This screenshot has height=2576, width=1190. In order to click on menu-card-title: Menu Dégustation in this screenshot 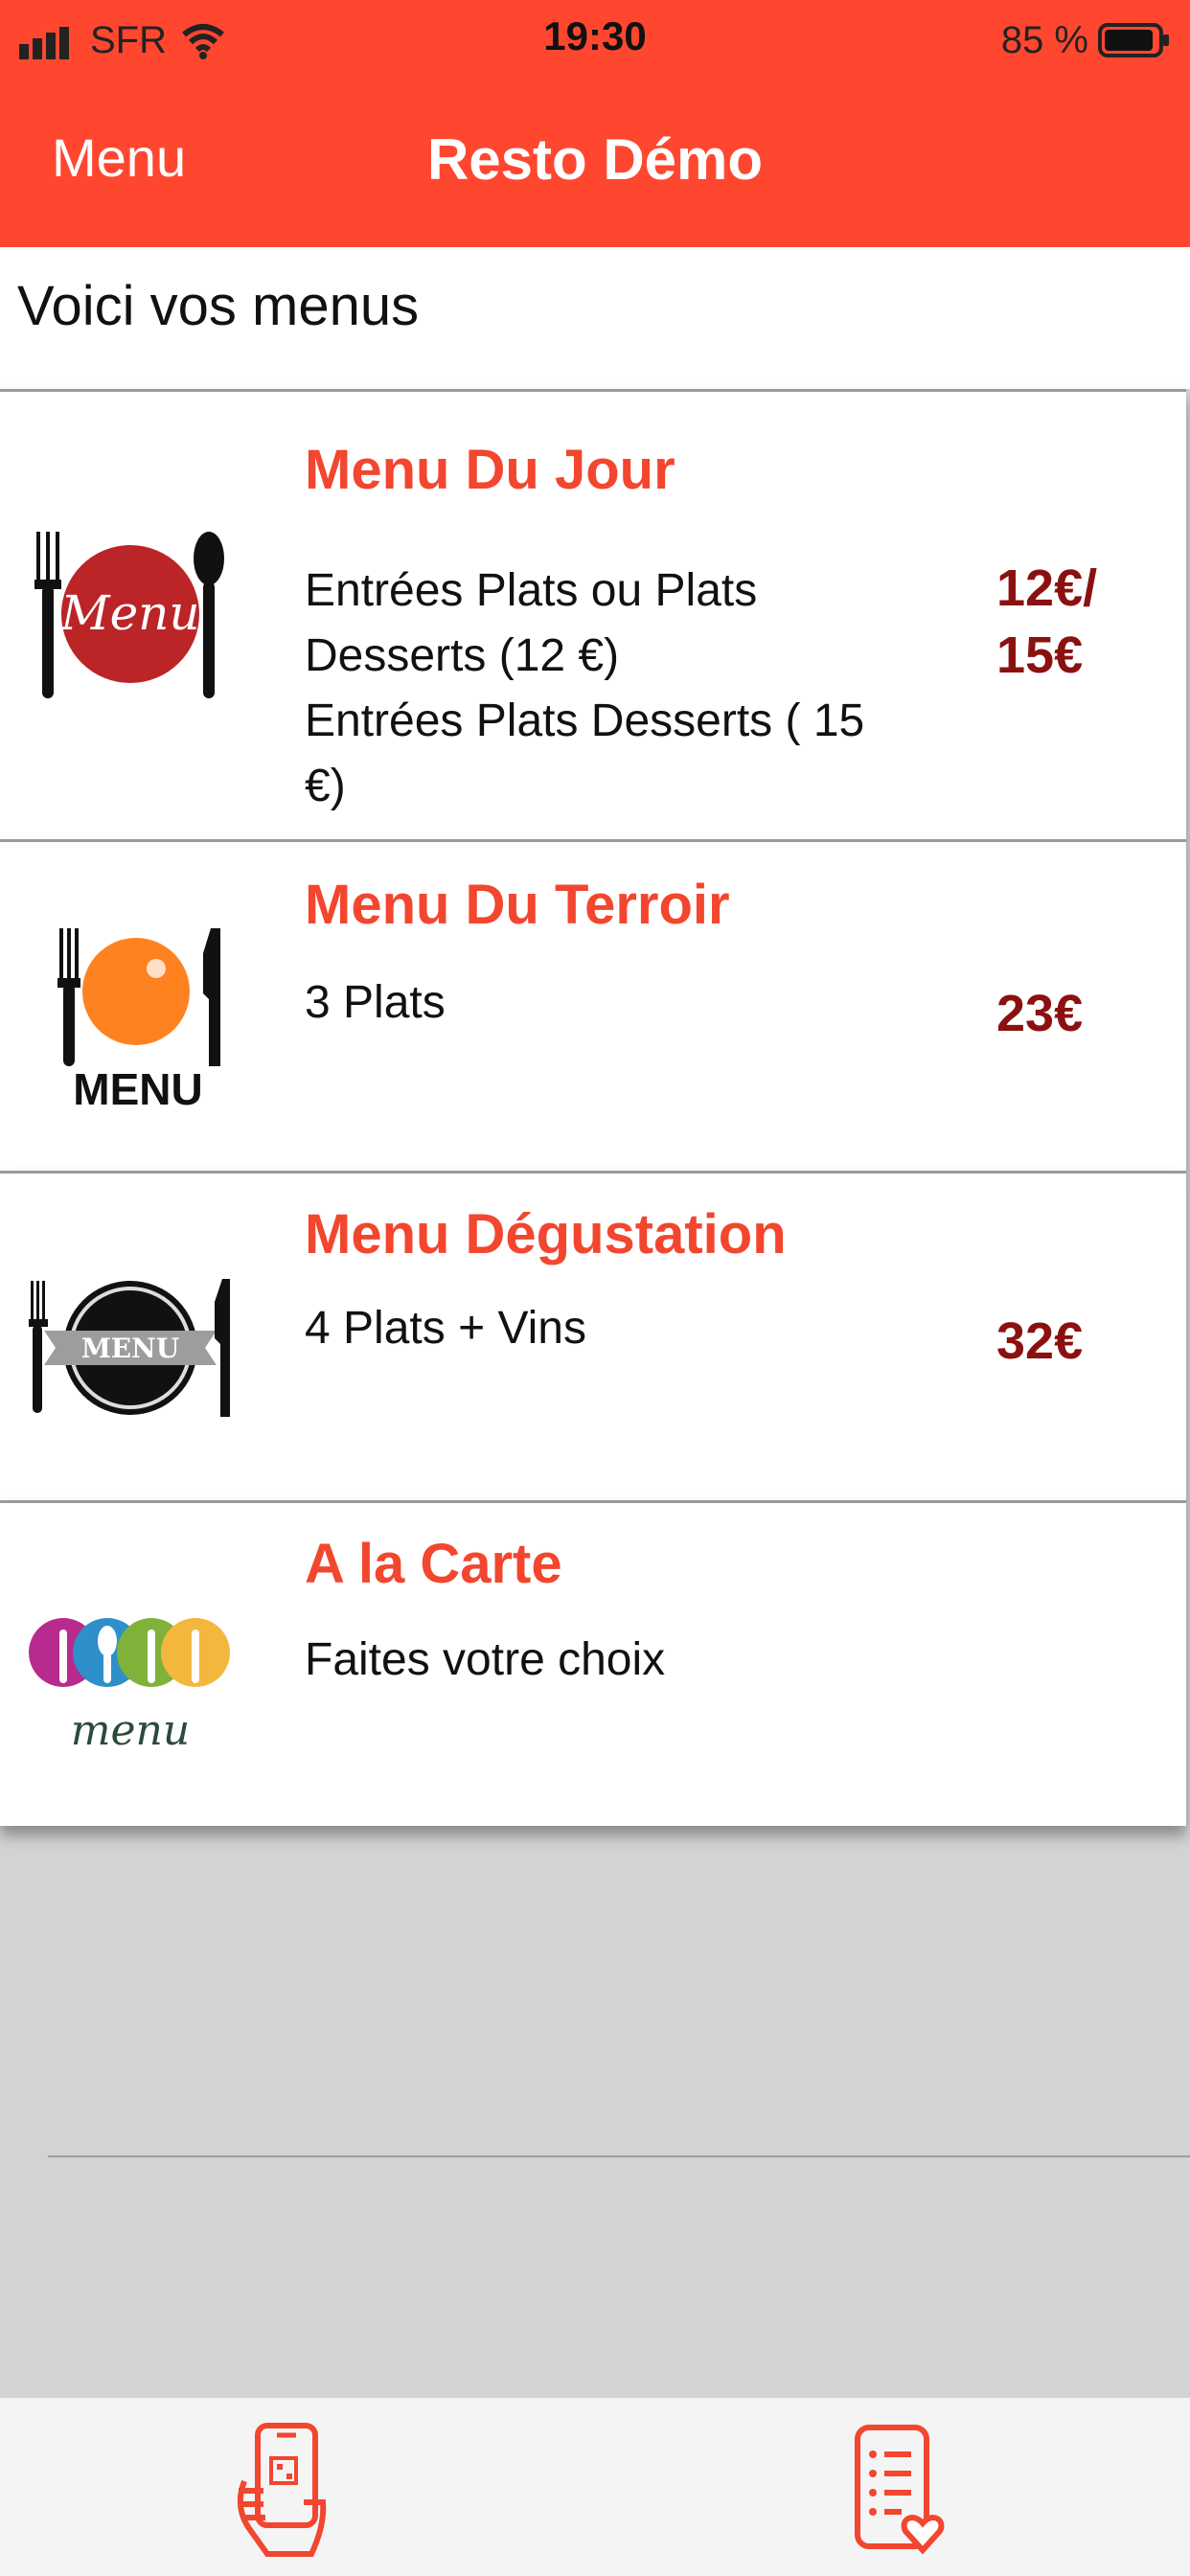, I will do `click(546, 1234)`.